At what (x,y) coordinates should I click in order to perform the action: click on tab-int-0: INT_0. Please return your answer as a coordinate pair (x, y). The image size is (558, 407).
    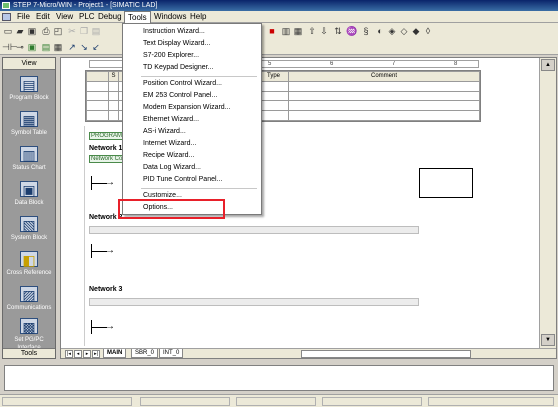
    Looking at the image, I should click on (171, 353).